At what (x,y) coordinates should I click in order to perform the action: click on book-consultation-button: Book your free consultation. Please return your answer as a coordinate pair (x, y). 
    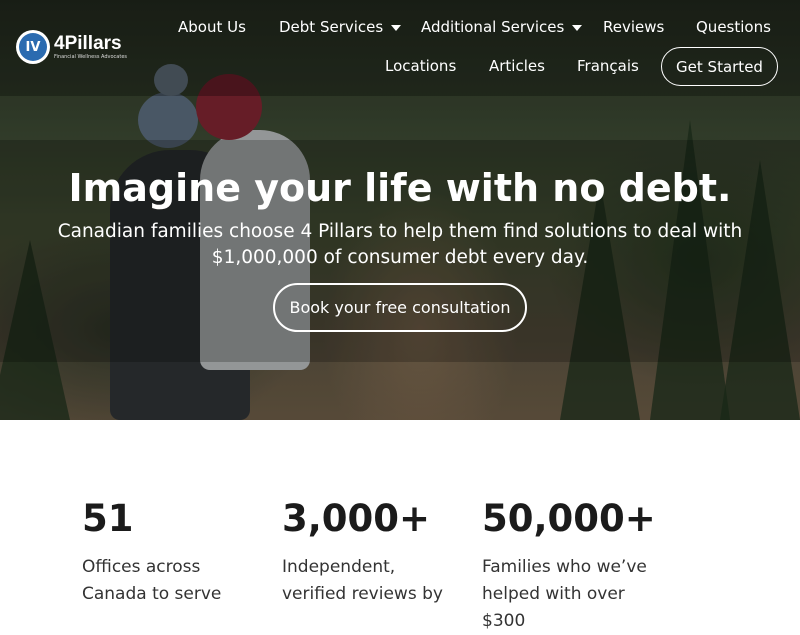
    Looking at the image, I should click on (400, 307).